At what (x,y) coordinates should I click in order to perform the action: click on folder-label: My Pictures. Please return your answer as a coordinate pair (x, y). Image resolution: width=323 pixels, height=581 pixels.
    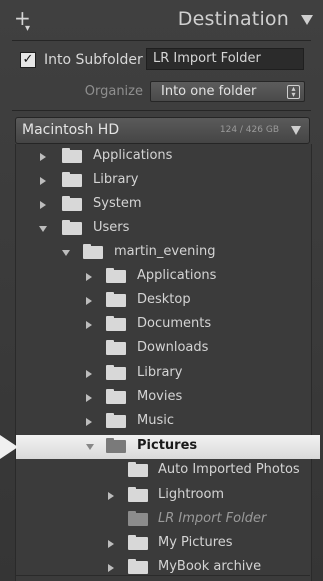
    Looking at the image, I should click on (195, 542).